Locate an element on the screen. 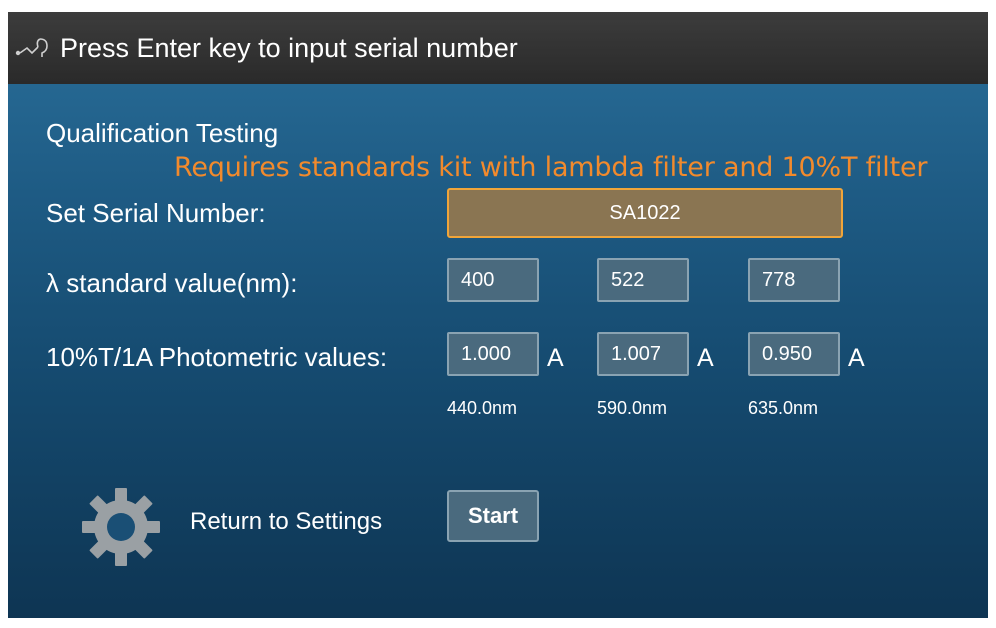 The image size is (996, 628). lambda-value-field-1: 400 is located at coordinates (493, 280).